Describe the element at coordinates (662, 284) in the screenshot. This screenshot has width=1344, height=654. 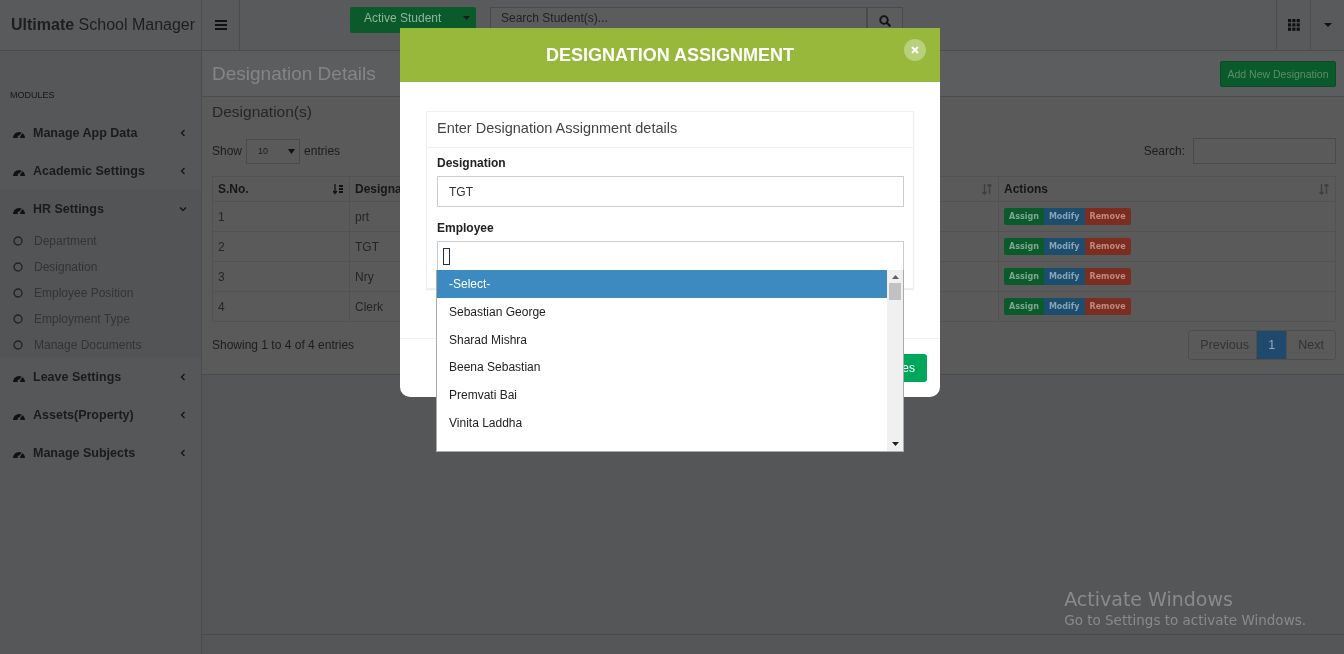
I see `dropdown-option: -Select-` at that location.